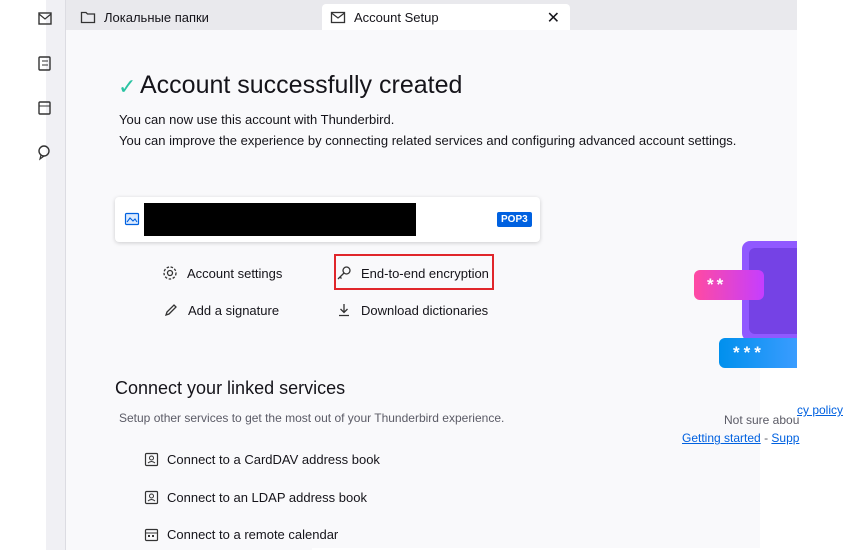 The height and width of the screenshot is (558, 843). Describe the element at coordinates (414, 272) in the screenshot. I see `highlight-box` at that location.